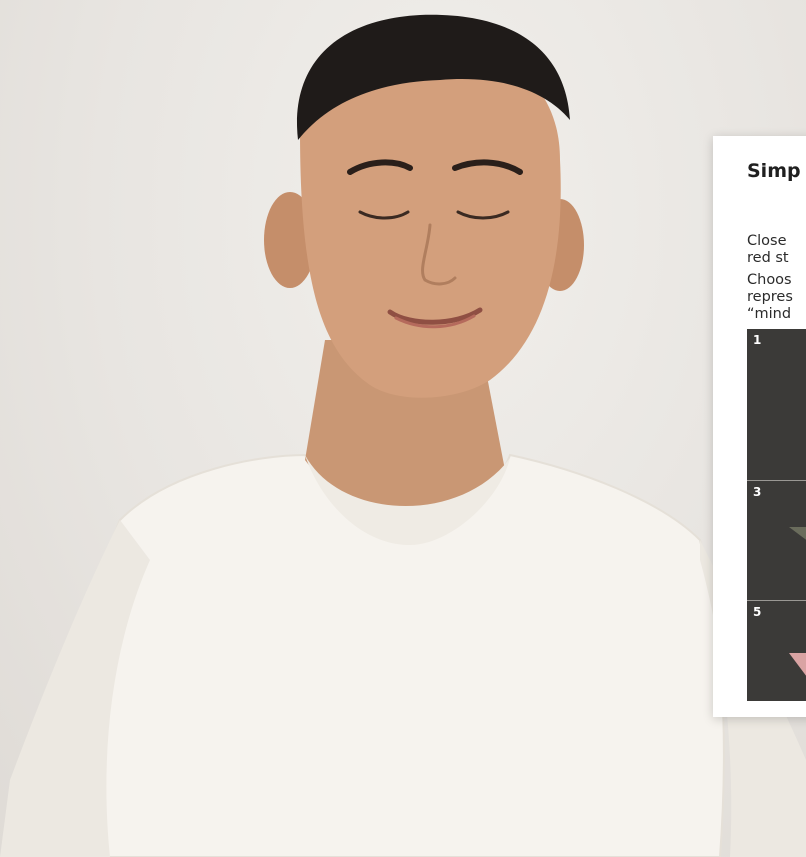 This screenshot has height=857, width=806. I want to click on choose-line: Choos, so click(769, 280).